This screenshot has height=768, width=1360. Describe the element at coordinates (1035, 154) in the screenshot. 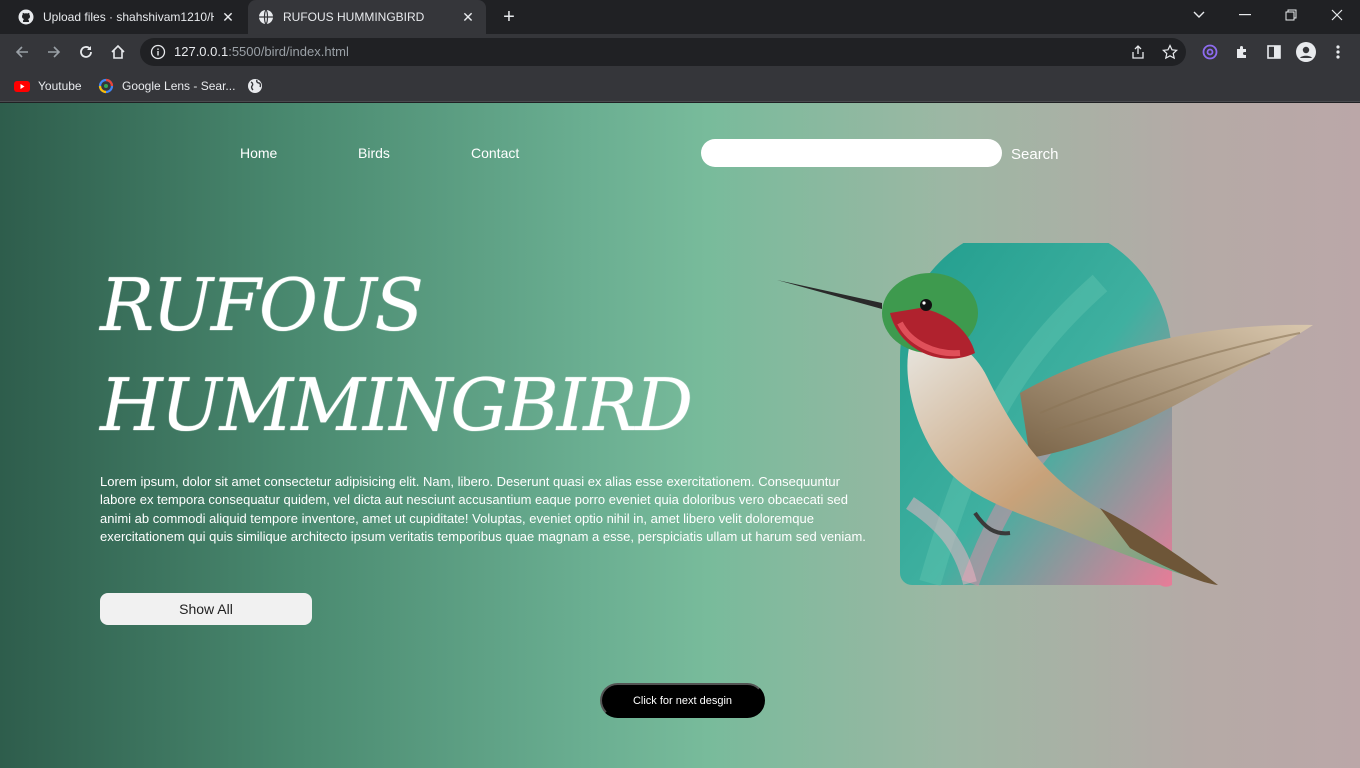

I see `search-button: Search` at that location.